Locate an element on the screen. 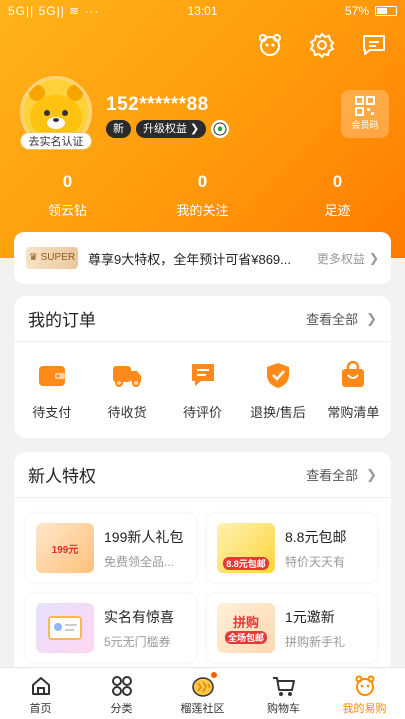 This screenshot has height=719, width=405. perk-badge: 8.8元包邮 is located at coordinates (246, 563).